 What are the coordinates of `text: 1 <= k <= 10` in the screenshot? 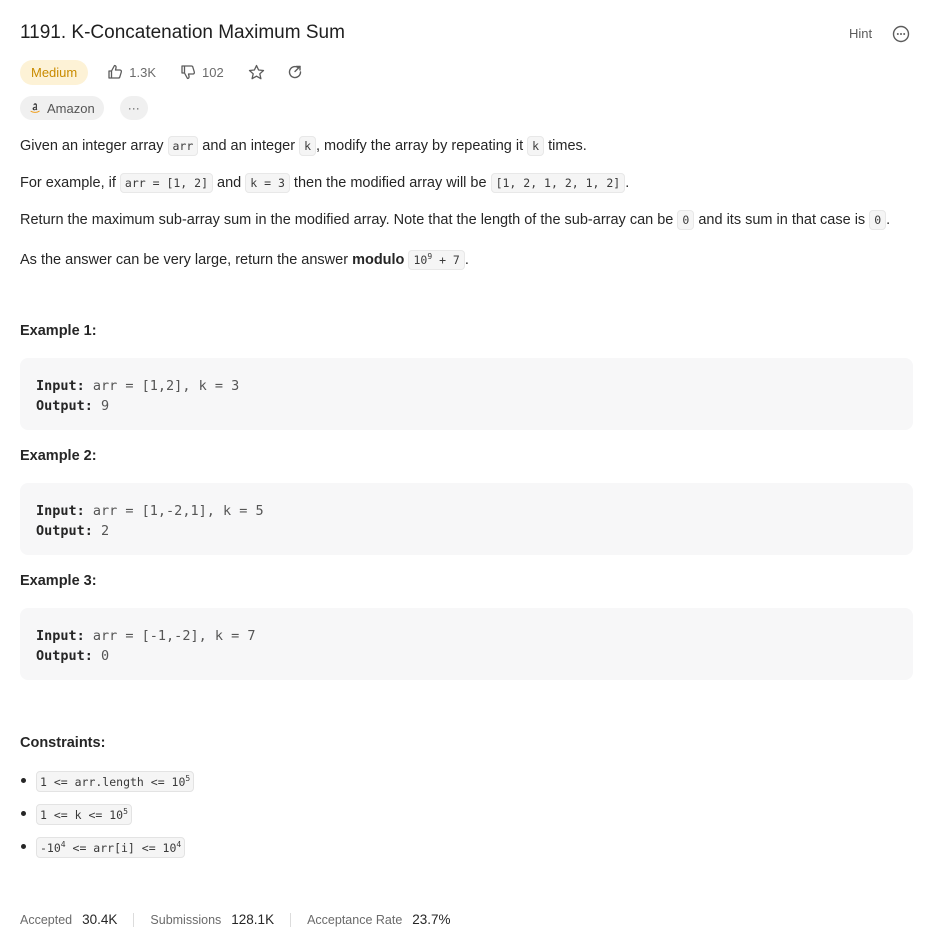 It's located at (82, 814).